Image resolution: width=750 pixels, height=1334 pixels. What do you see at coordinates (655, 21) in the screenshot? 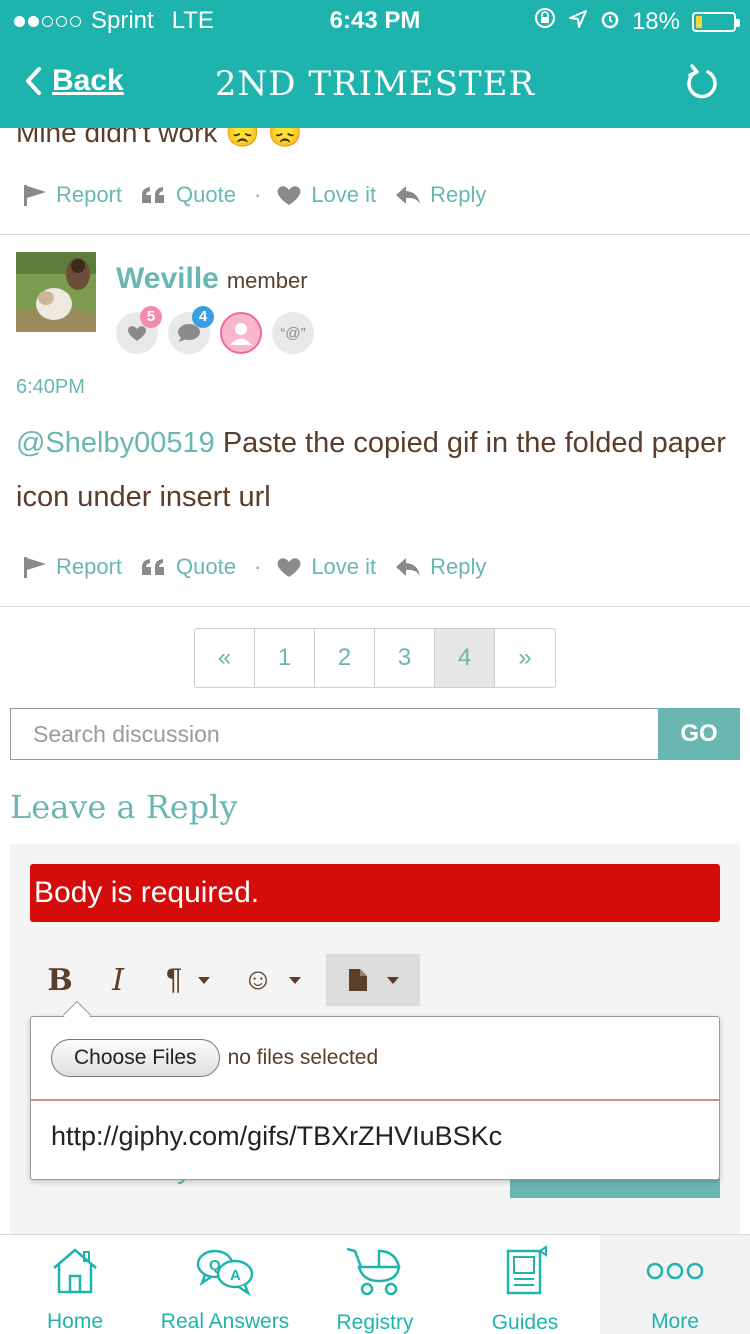
I see `battery-percent: 18%` at bounding box center [655, 21].